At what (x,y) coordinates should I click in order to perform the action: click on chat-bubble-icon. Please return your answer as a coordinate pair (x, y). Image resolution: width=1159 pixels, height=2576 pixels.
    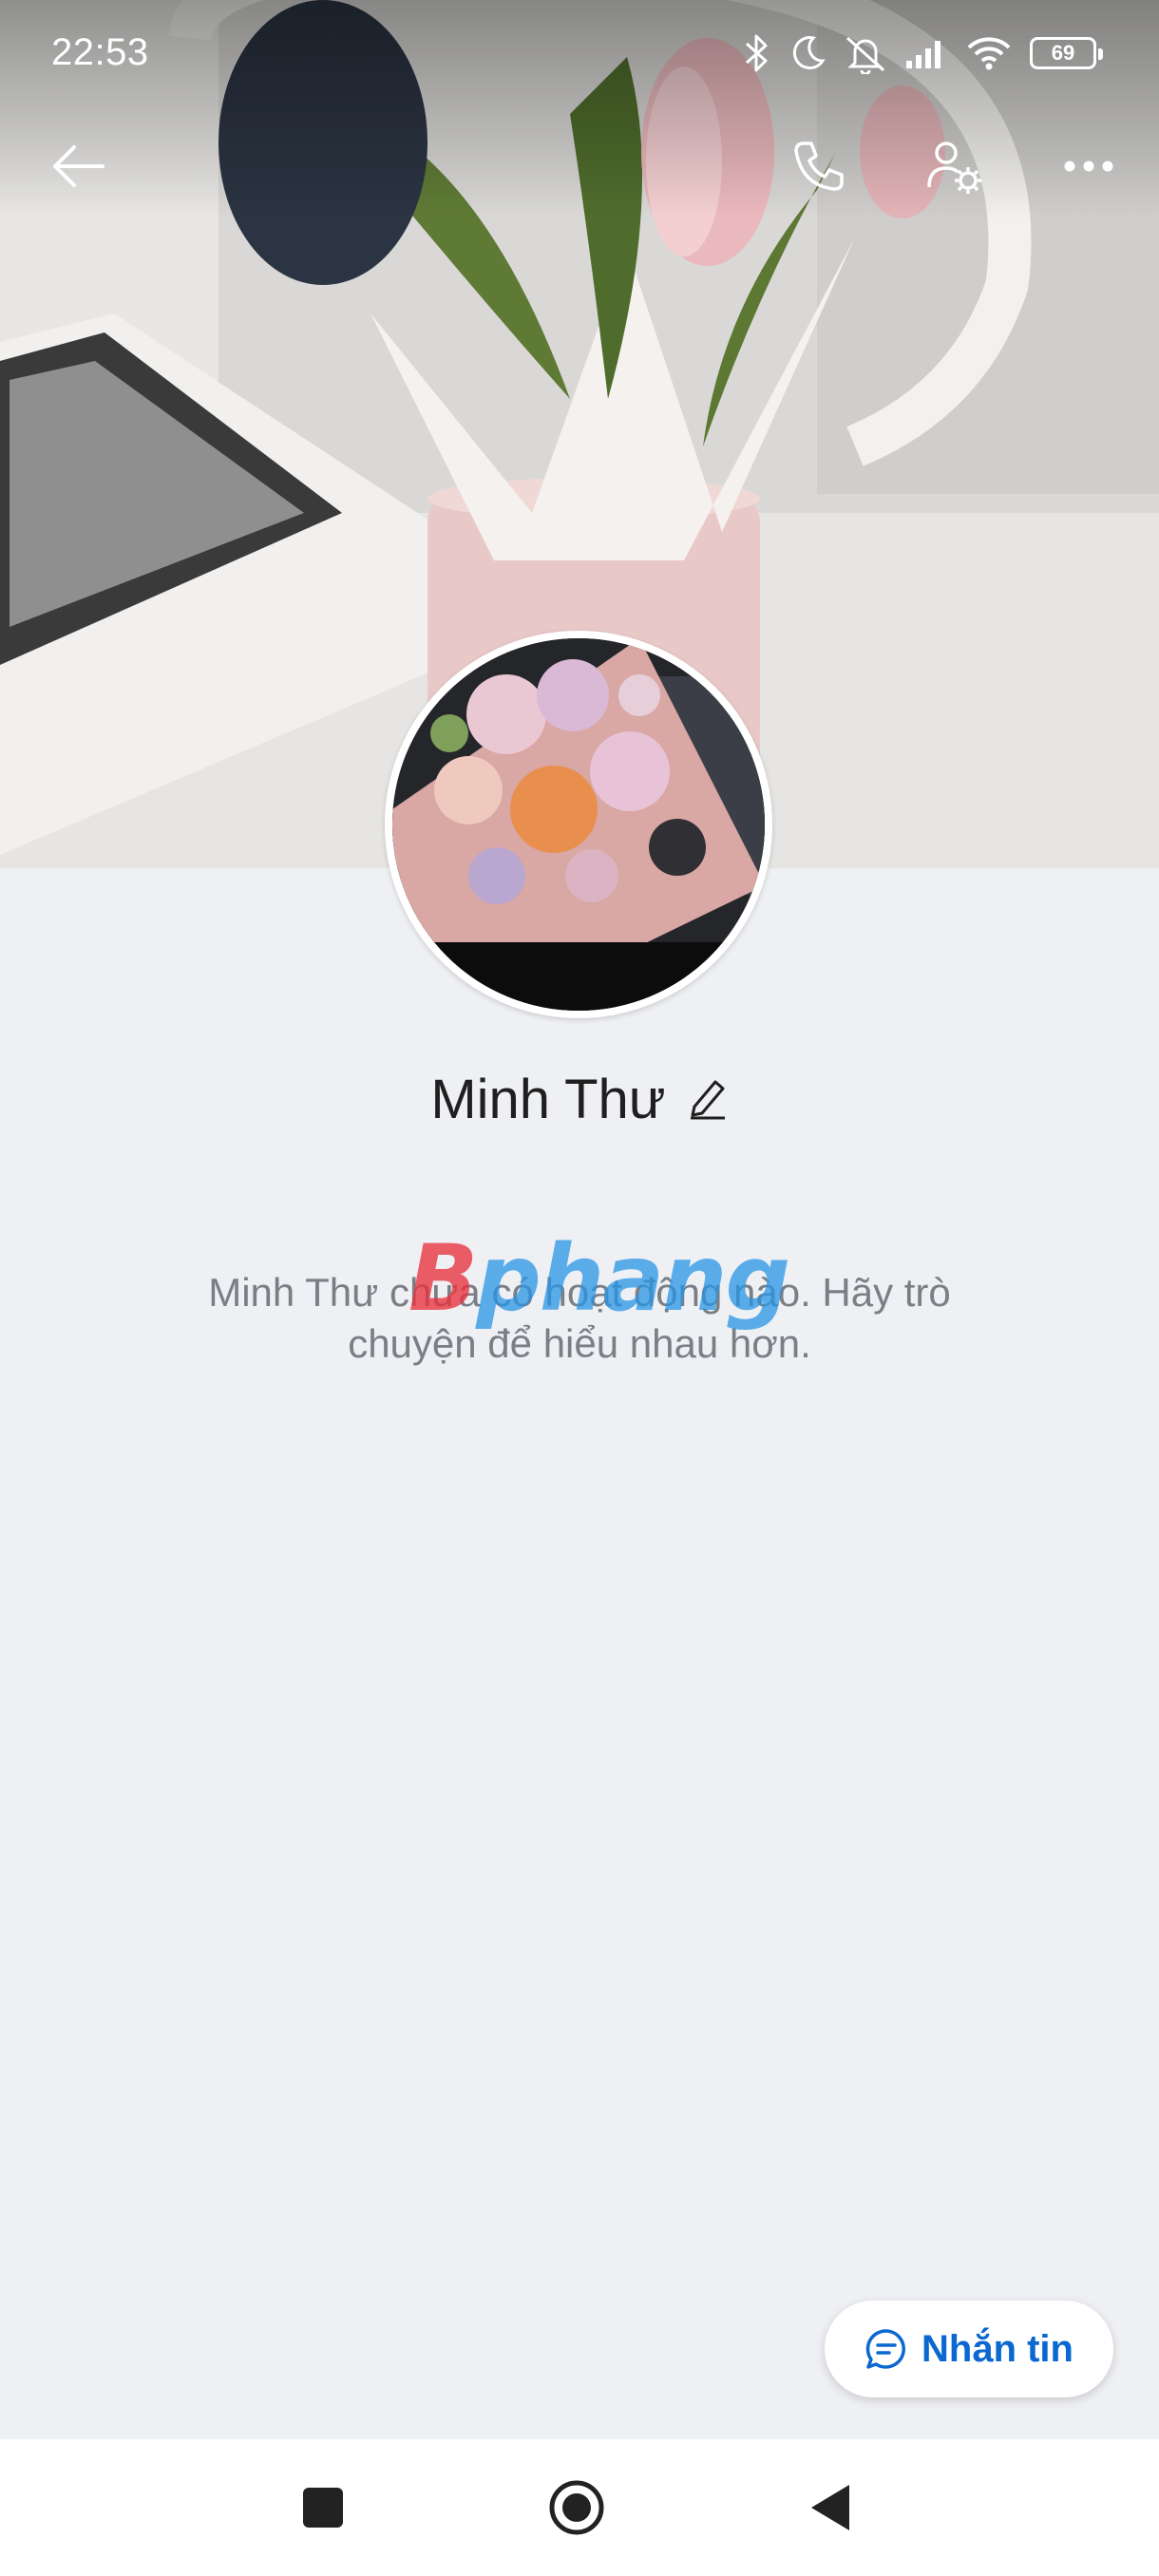
    Looking at the image, I should click on (885, 2349).